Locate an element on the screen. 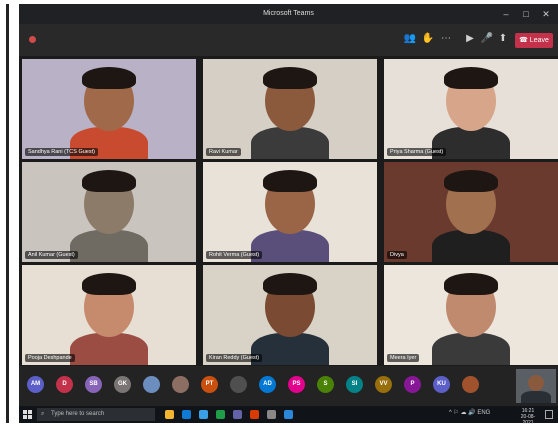 The width and height of the screenshot is (558, 426). people-icon: 👥 is located at coordinates (410, 39).